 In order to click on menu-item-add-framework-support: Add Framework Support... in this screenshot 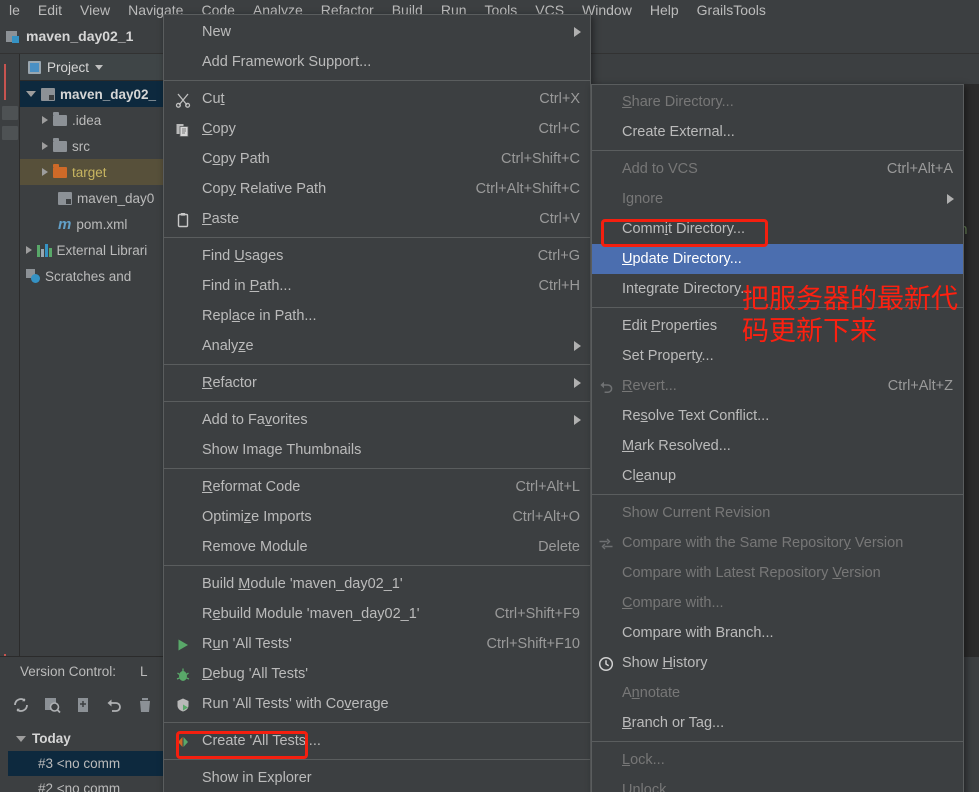, I will do `click(377, 62)`.